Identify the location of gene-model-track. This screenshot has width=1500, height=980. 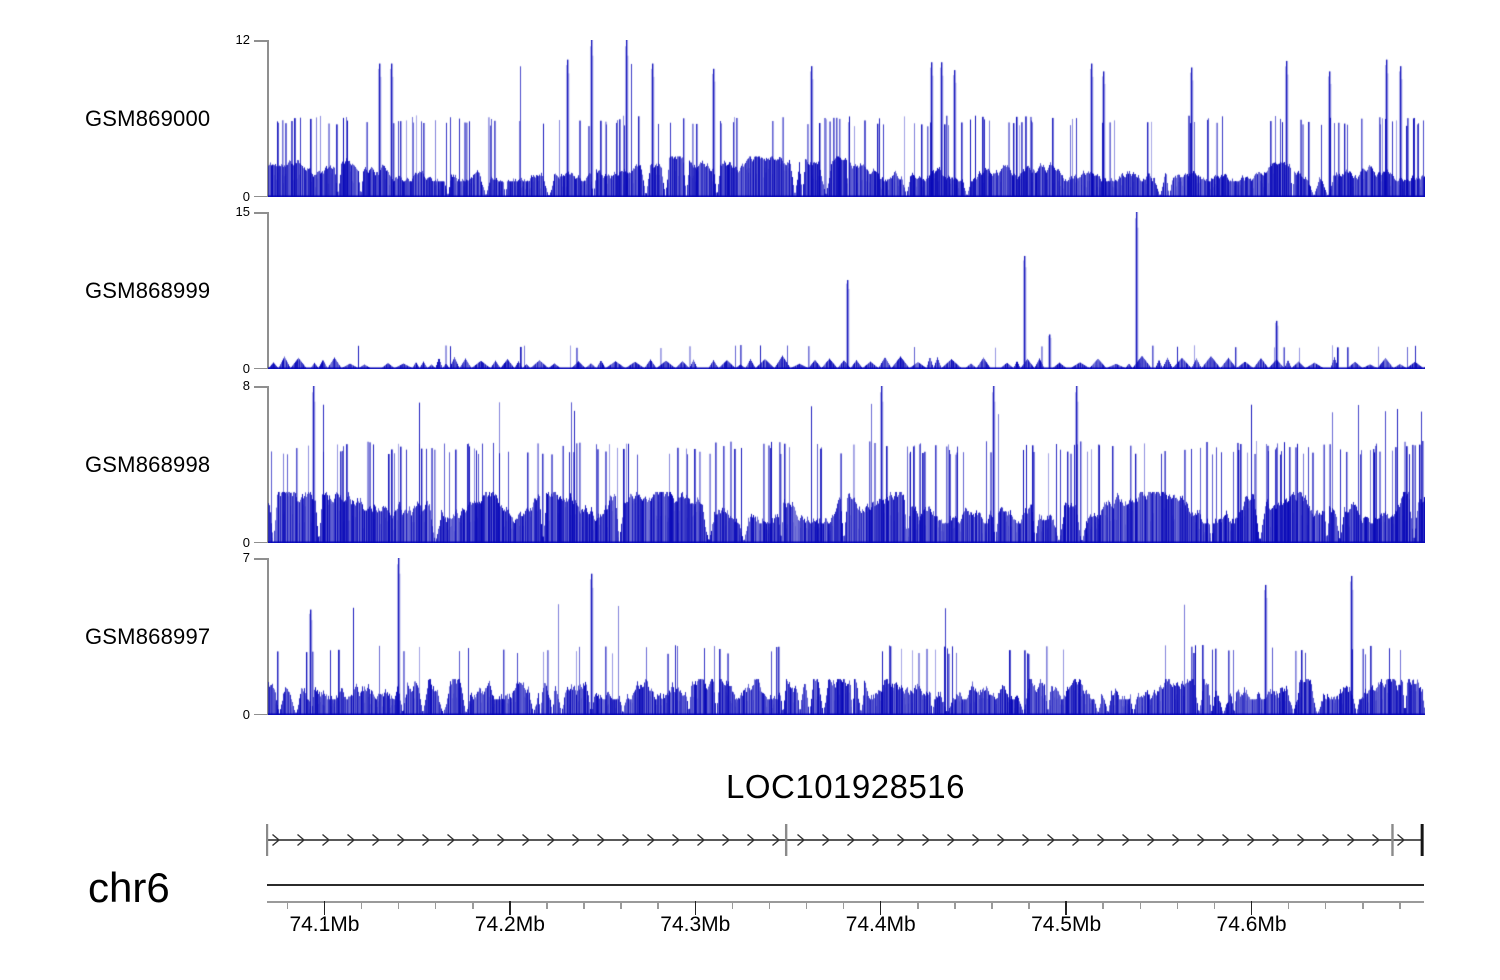
(845, 840).